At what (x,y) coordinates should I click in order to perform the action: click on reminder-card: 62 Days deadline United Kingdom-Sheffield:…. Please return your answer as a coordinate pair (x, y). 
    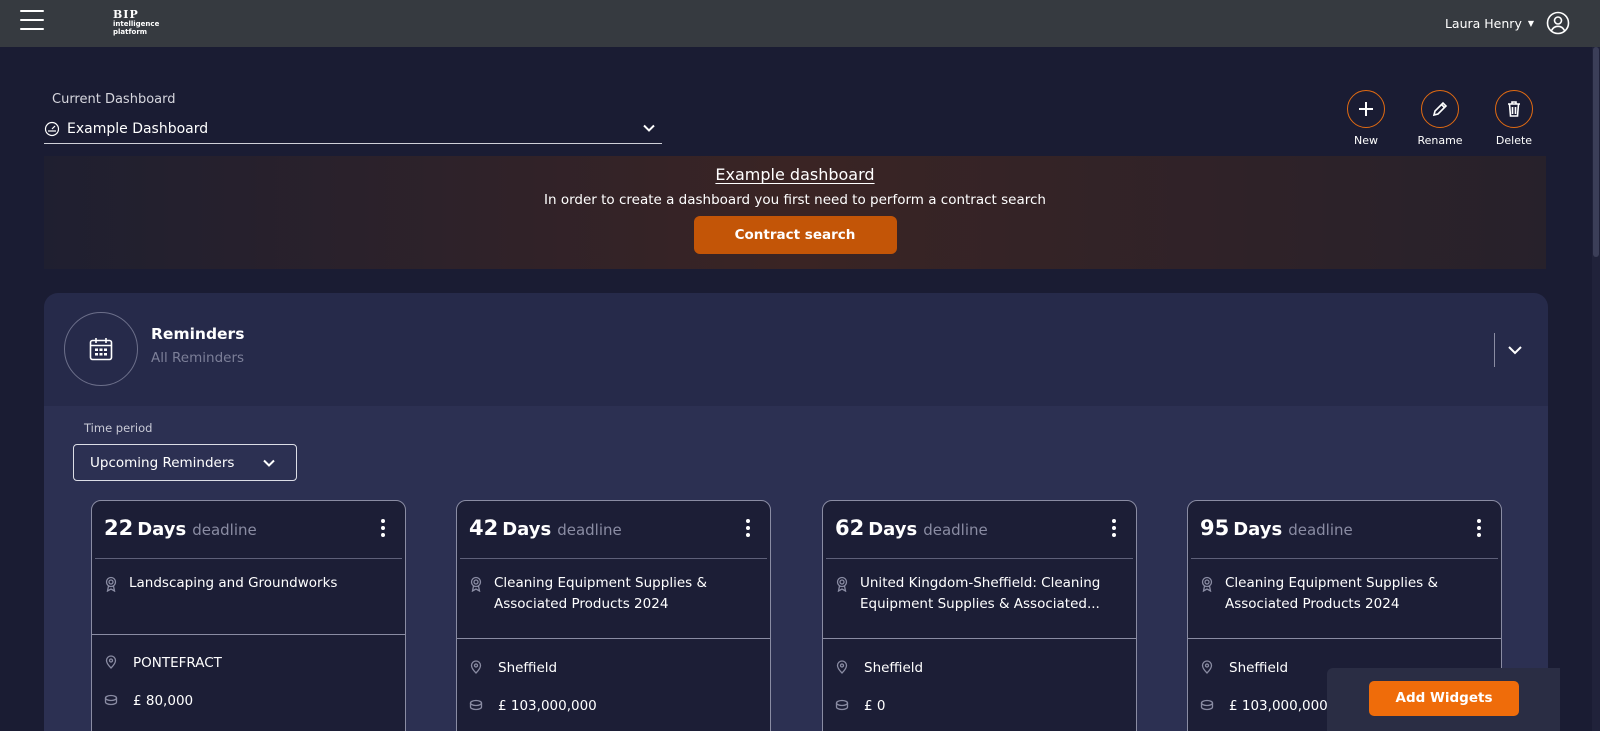
    Looking at the image, I should click on (979, 615).